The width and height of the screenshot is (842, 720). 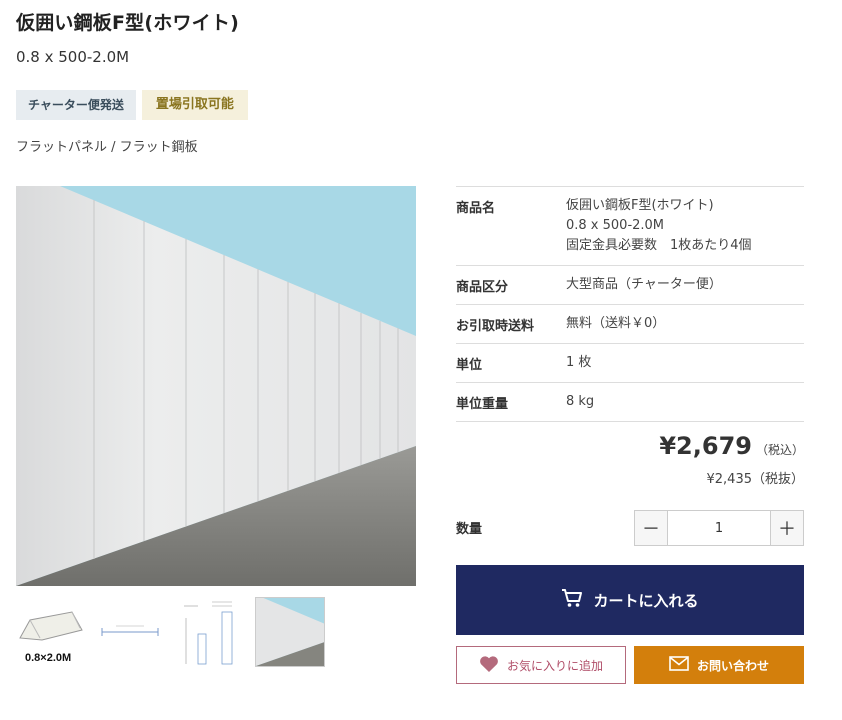 I want to click on mail-icon, so click(x=679, y=665).